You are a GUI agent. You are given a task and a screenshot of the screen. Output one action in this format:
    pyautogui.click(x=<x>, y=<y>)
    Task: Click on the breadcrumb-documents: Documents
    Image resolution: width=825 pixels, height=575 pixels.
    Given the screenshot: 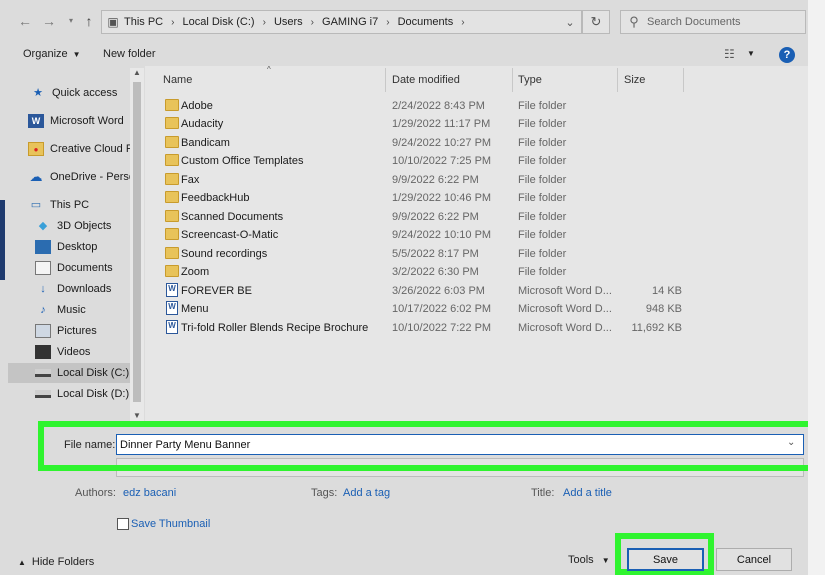 What is the action you would take?
    pyautogui.click(x=426, y=22)
    